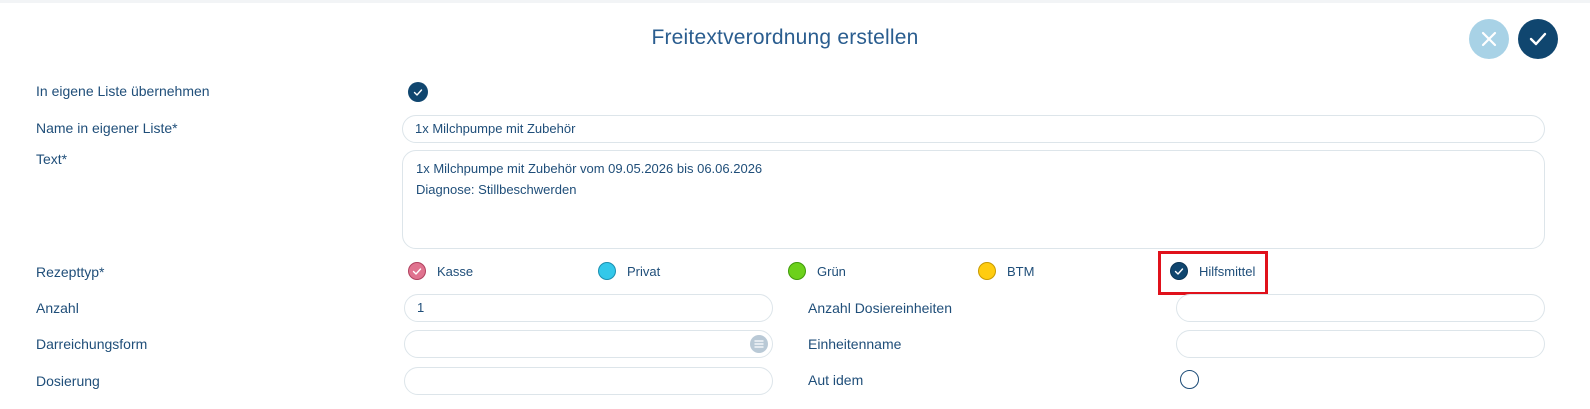 The height and width of the screenshot is (409, 1590). I want to click on own-list-checkbox, so click(418, 92).